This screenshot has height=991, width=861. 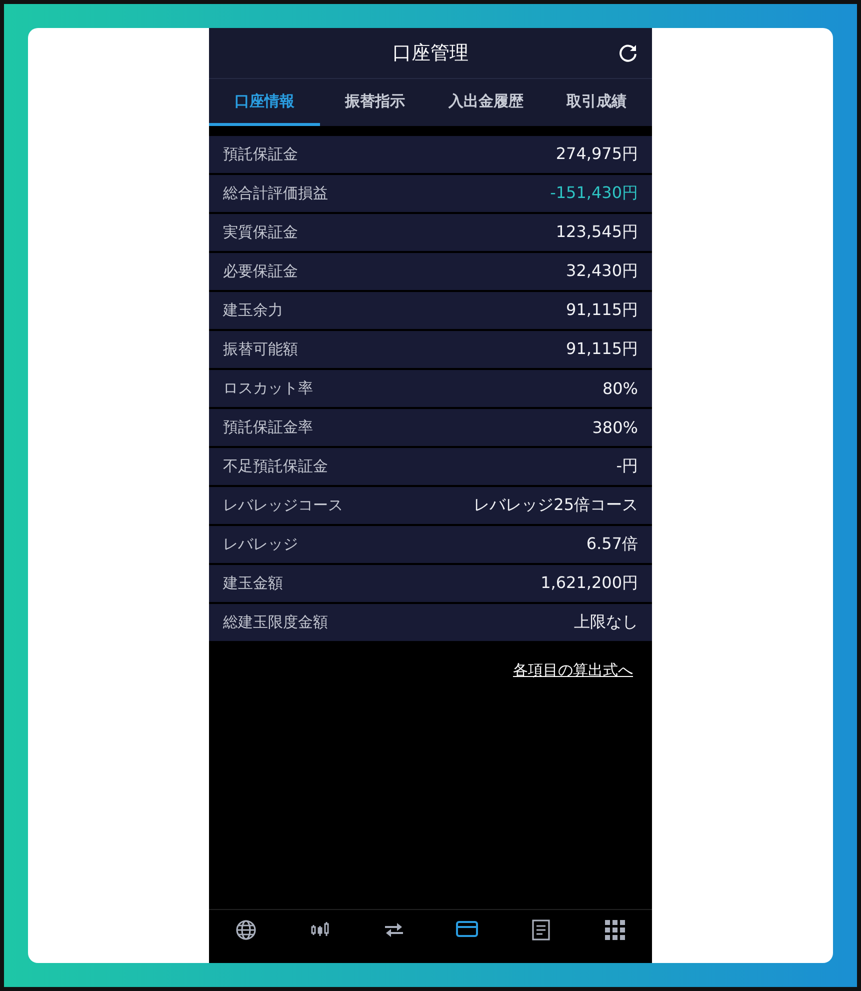 What do you see at coordinates (541, 930) in the screenshot?
I see `document-icon` at bounding box center [541, 930].